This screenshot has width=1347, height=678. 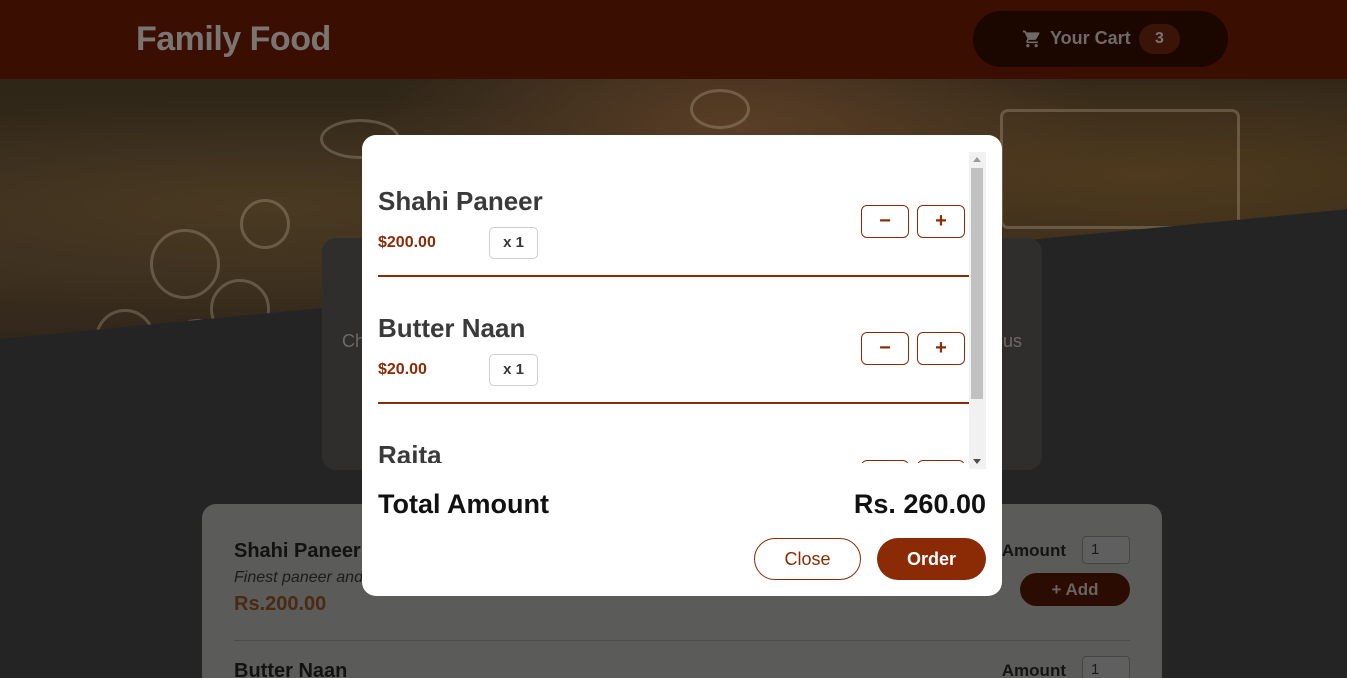 What do you see at coordinates (885, 461) in the screenshot?
I see `decrease-quantity-button` at bounding box center [885, 461].